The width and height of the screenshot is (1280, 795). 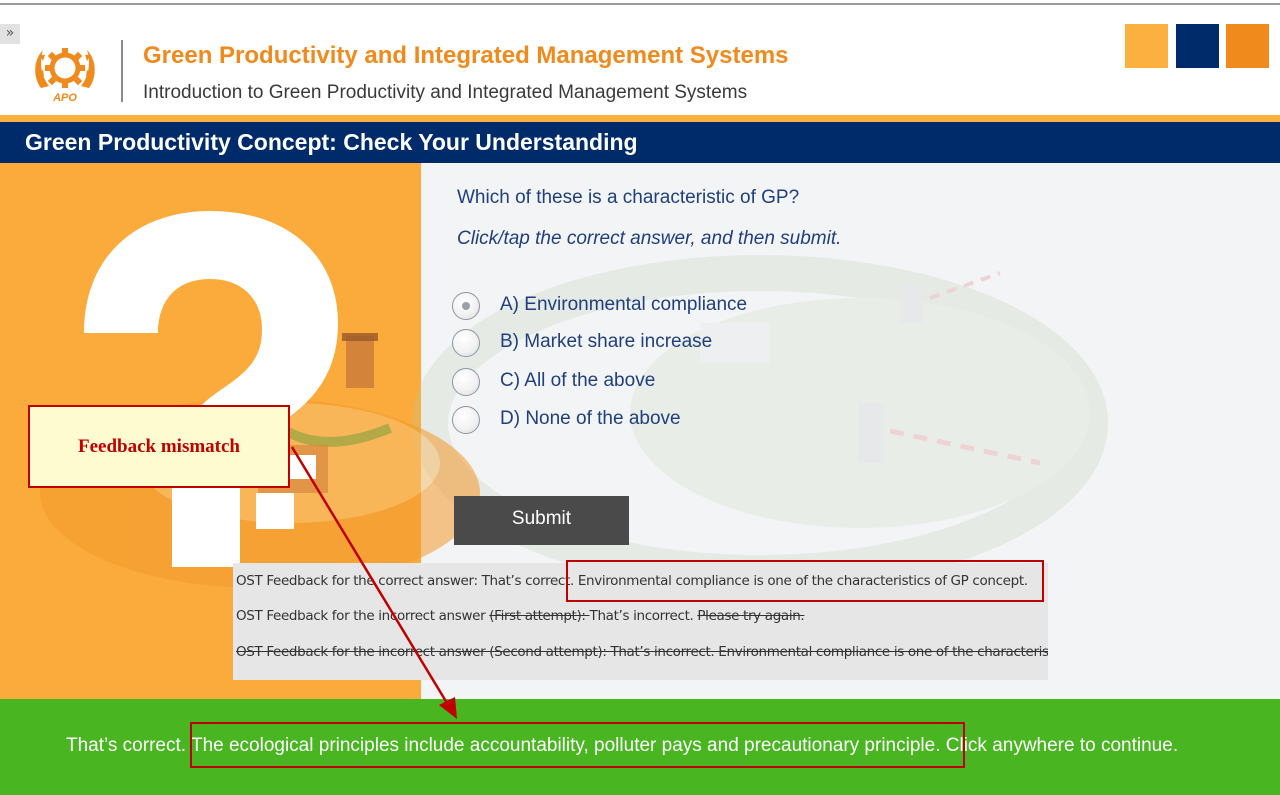 I want to click on callout-label: Feedback mismatch, so click(x=158, y=446).